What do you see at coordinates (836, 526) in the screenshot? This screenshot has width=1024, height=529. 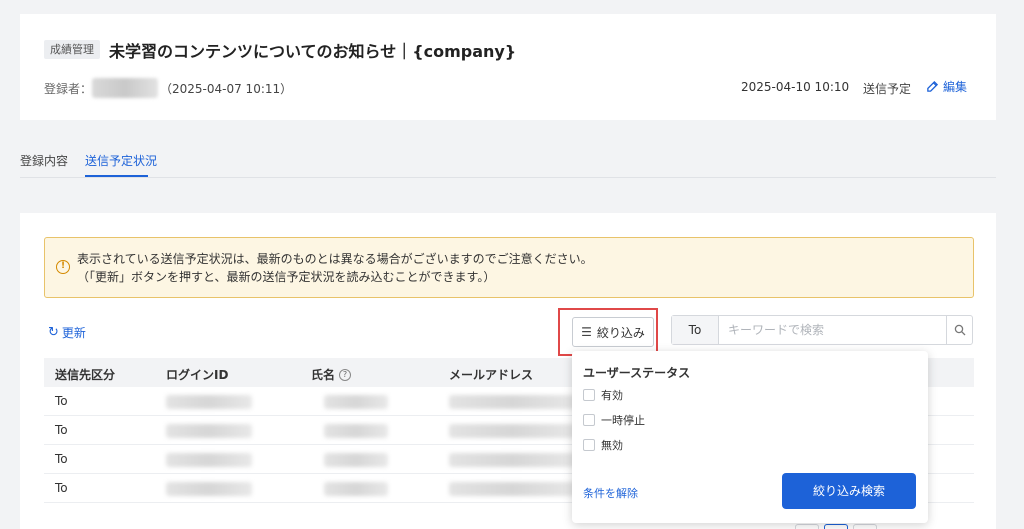 I see `pagination-button-active` at bounding box center [836, 526].